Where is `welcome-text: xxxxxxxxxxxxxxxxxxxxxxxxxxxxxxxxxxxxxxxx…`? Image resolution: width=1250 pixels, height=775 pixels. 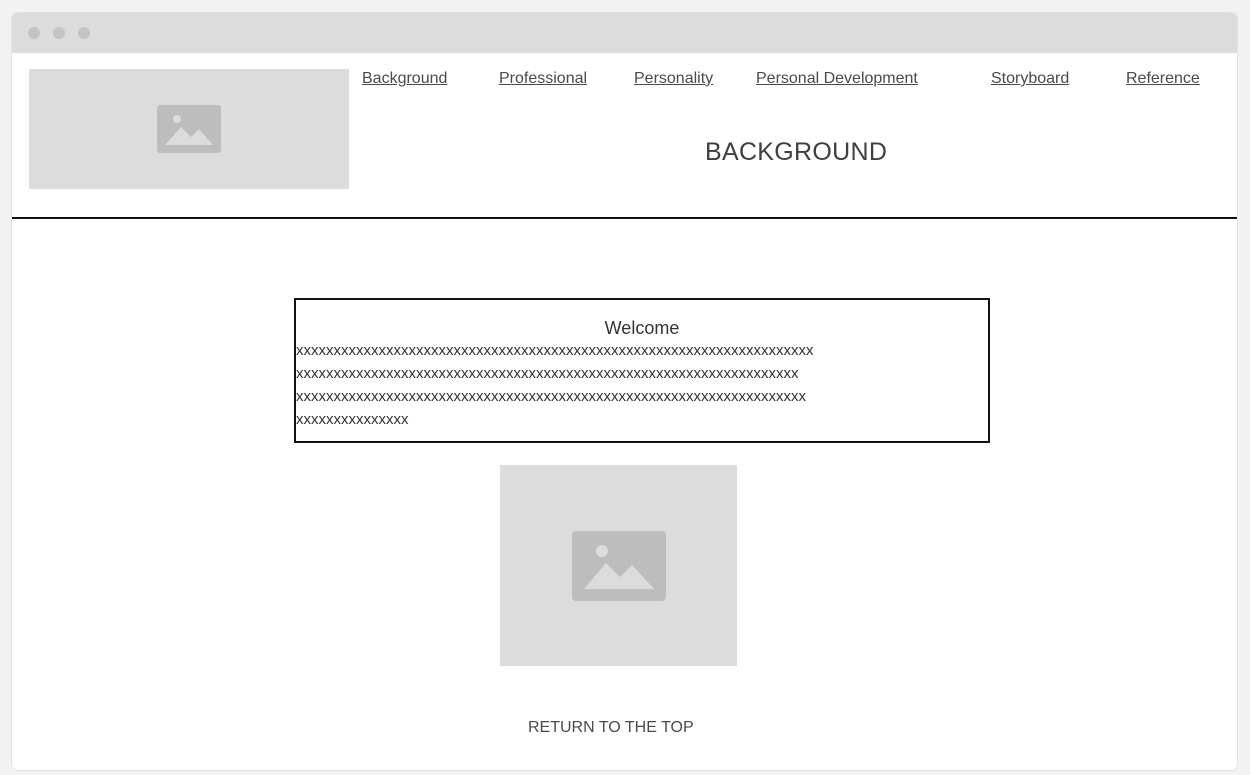
welcome-text: xxxxxxxxxxxxxxxxxxxxxxxxxxxxxxxxxxxxxxxx… is located at coordinates (642, 385).